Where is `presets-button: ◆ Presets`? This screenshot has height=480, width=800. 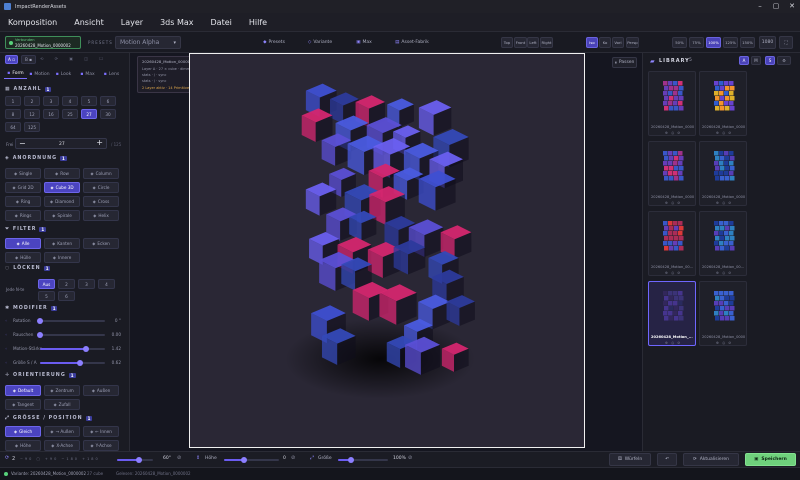
presets-button: ◆ Presets is located at coordinates (274, 42).